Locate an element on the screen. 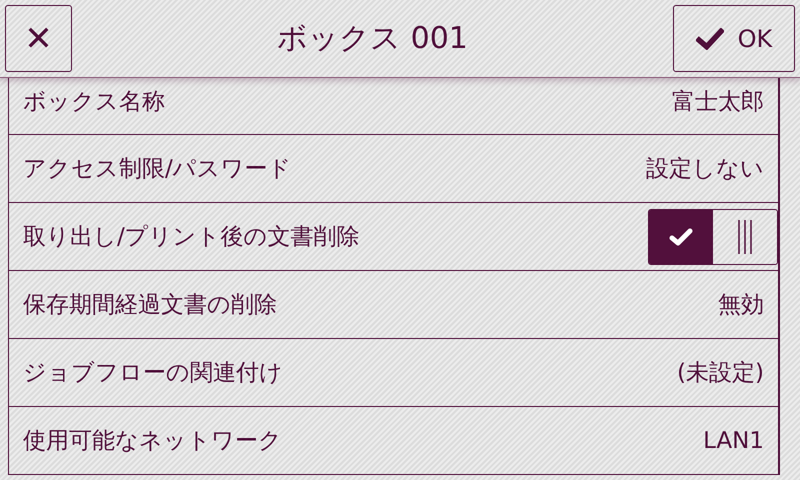 The width and height of the screenshot is (800, 480). settings-row: ボックス名称 富士太郎 is located at coordinates (393, 106).